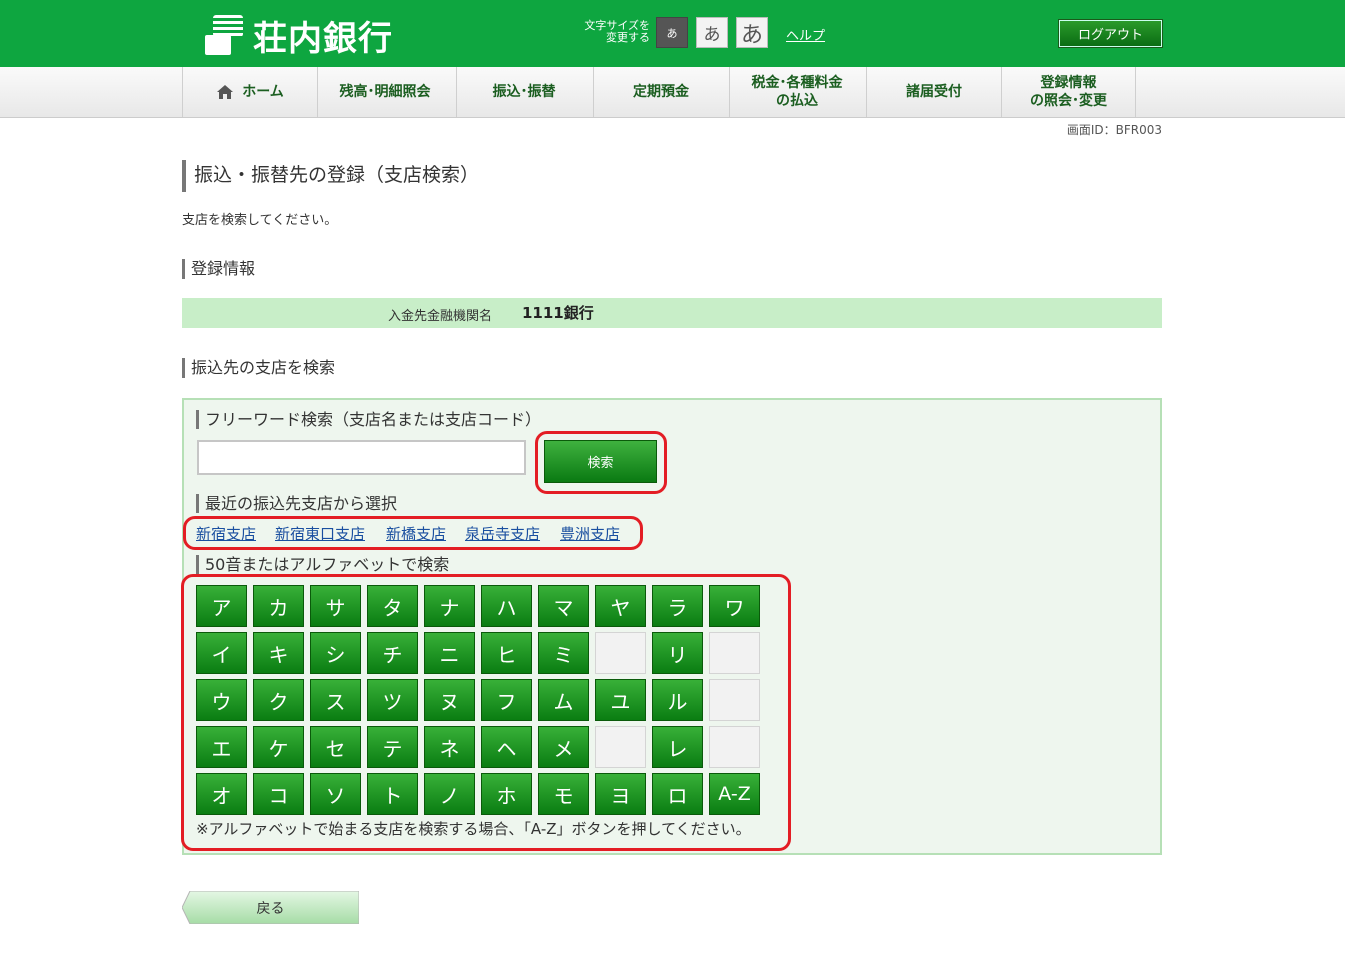 The image size is (1345, 970). What do you see at coordinates (677, 794) in the screenshot?
I see `kana-button: ロ` at bounding box center [677, 794].